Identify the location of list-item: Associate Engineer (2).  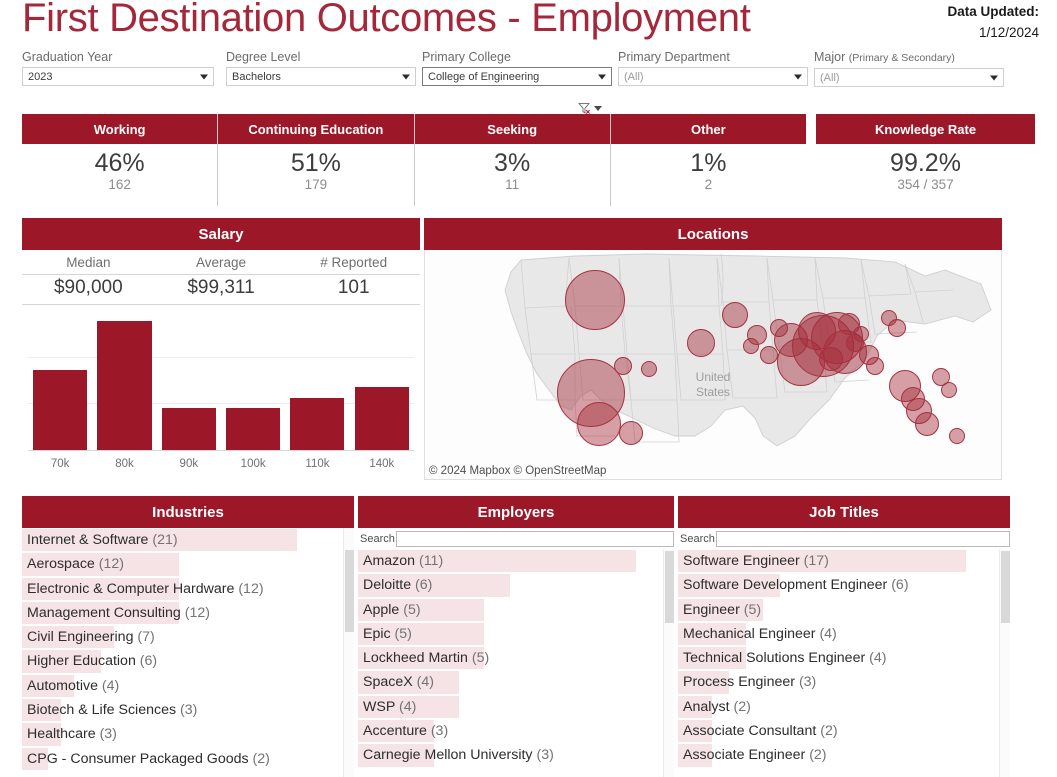
(838, 755).